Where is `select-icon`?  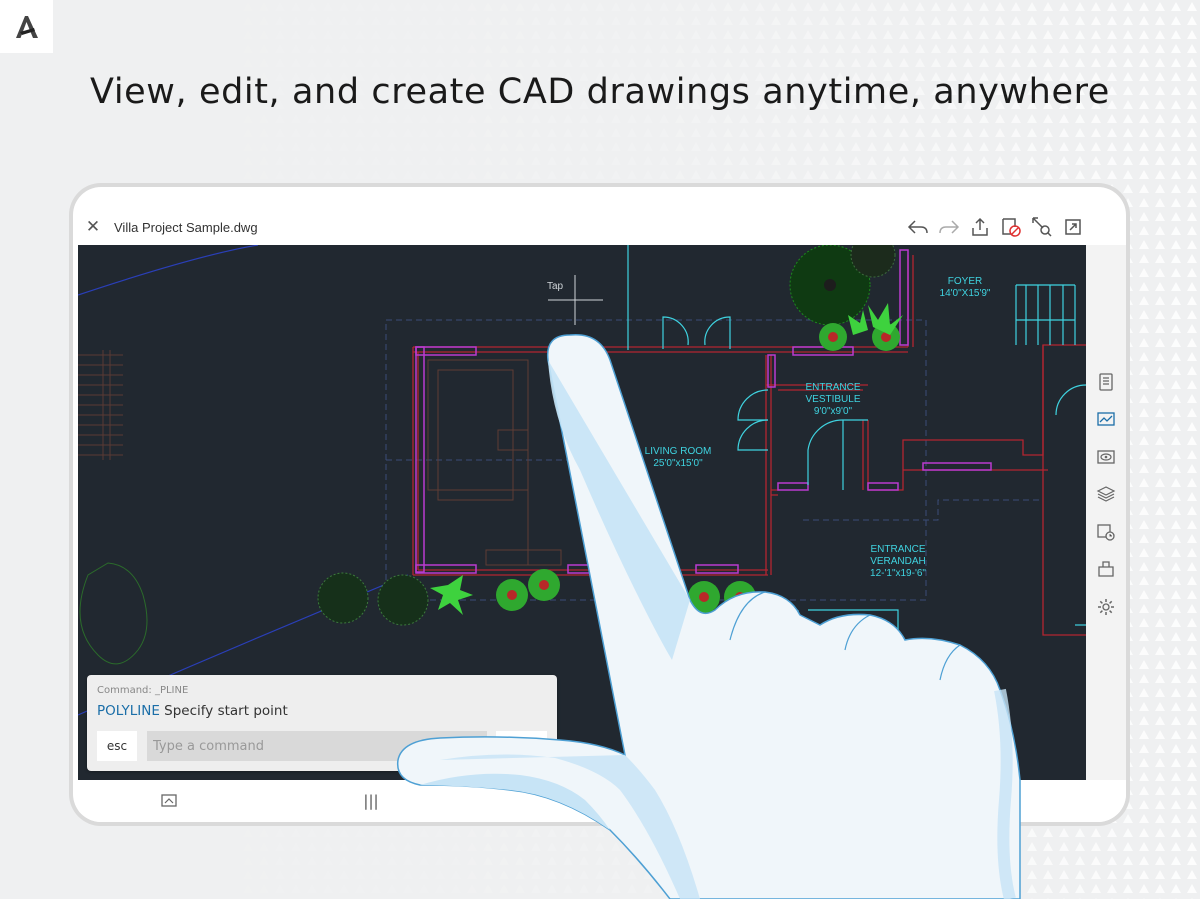
select-icon is located at coordinates (1042, 227).